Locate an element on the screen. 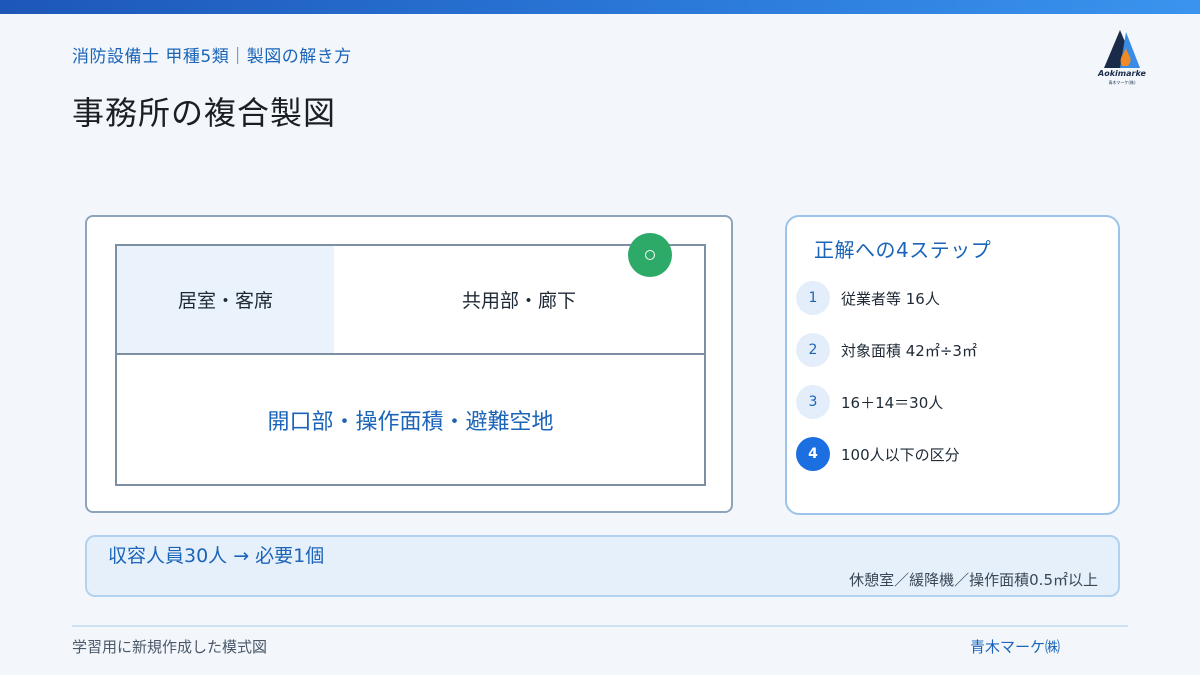 Image resolution: width=1200 pixels, height=675 pixels. room-living-seating: 居室・客席 is located at coordinates (225, 299).